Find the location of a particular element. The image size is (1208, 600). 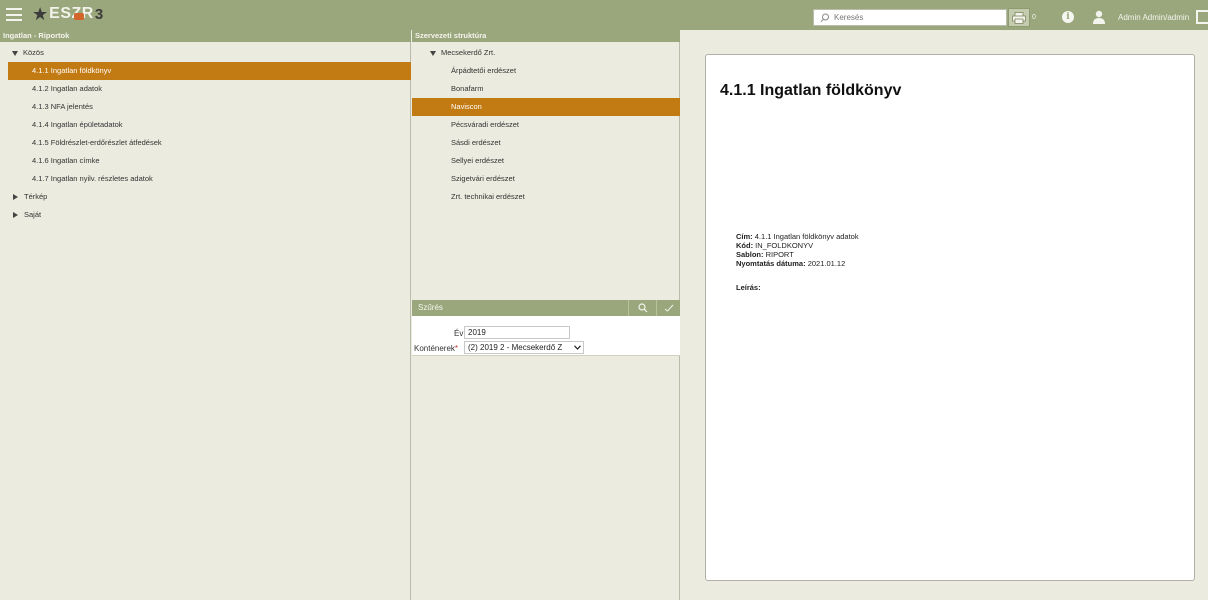

org-item-label: Sásdi erdészet is located at coordinates (476, 142).